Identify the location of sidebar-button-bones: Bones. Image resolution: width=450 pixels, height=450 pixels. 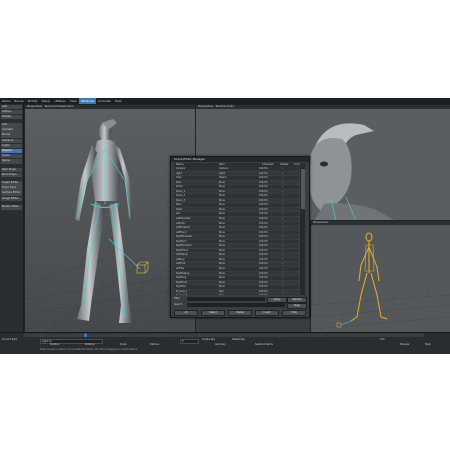
(11, 136).